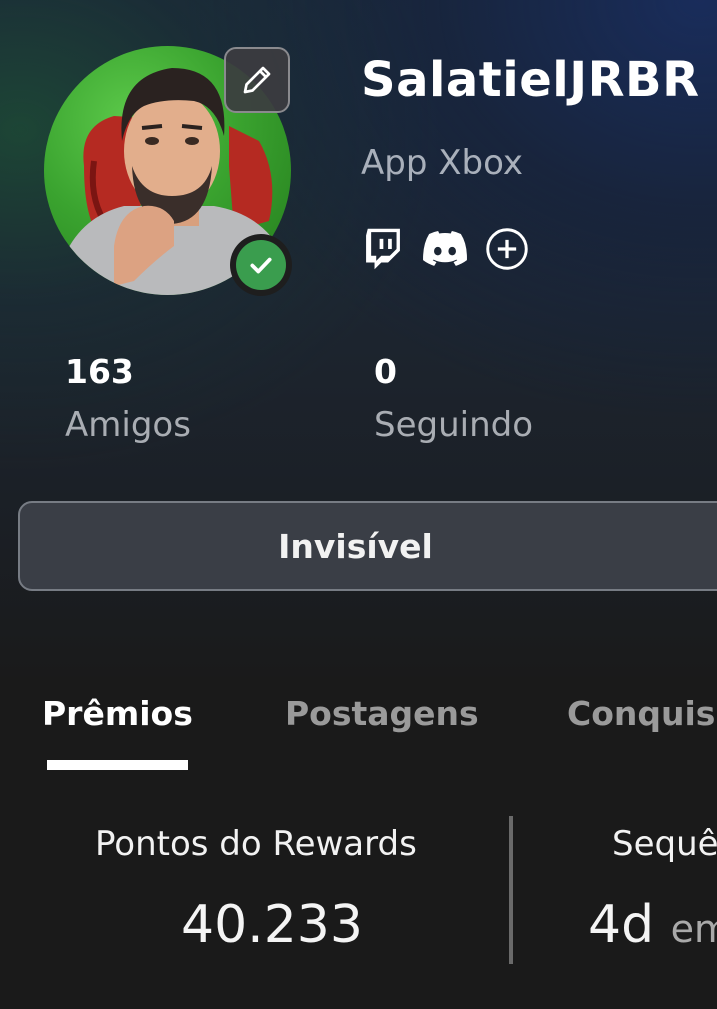 This screenshot has height=1009, width=717. What do you see at coordinates (442, 163) in the screenshot?
I see `profile-subtitle: App Xbox` at bounding box center [442, 163].